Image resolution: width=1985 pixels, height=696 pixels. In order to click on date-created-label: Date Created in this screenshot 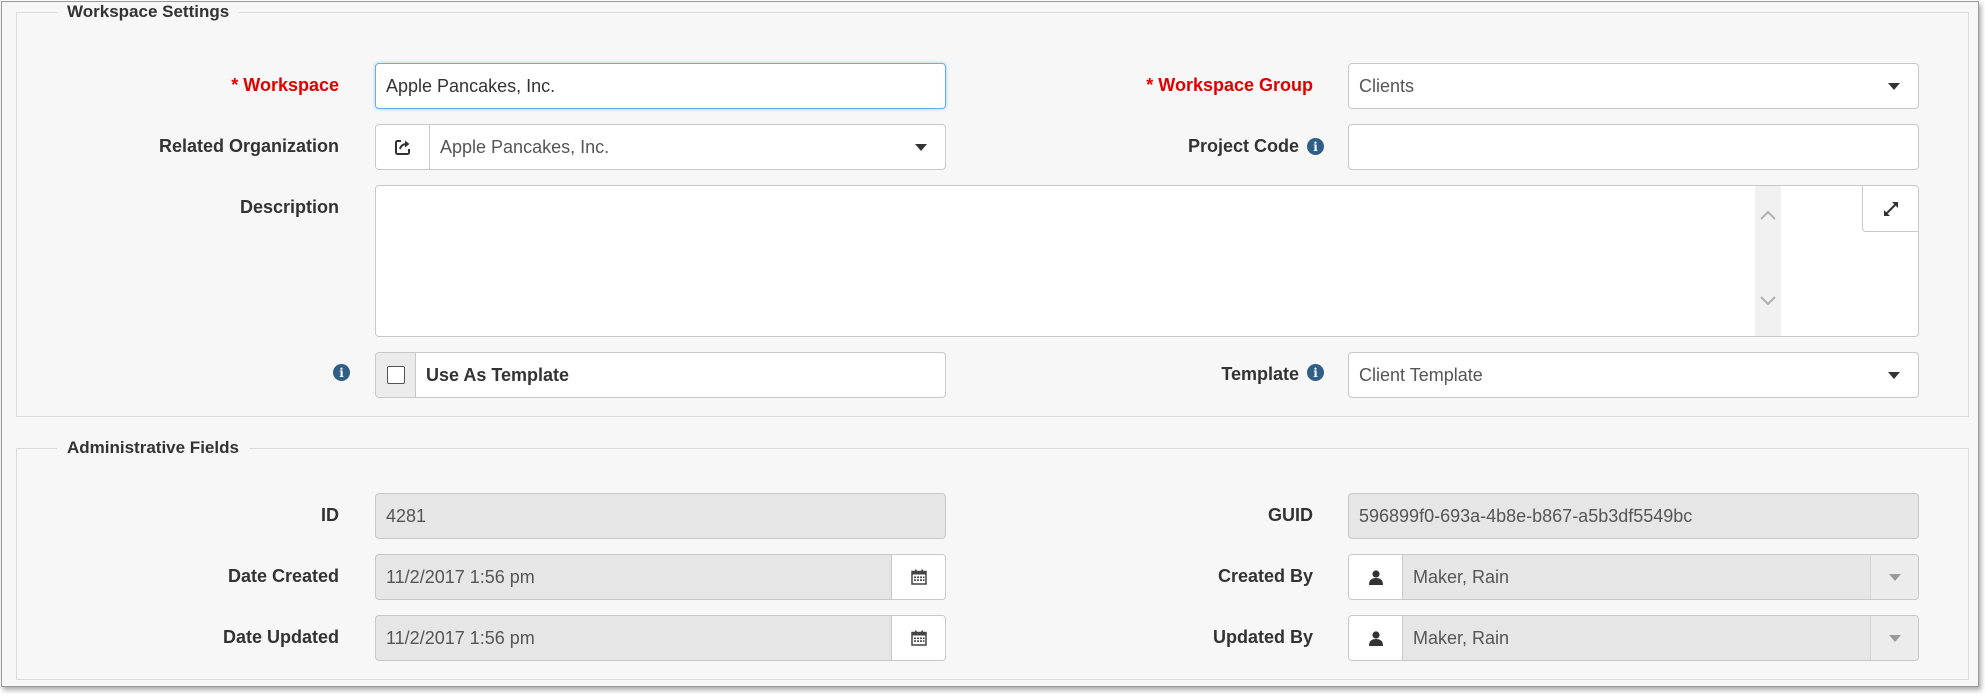, I will do `click(283, 576)`.